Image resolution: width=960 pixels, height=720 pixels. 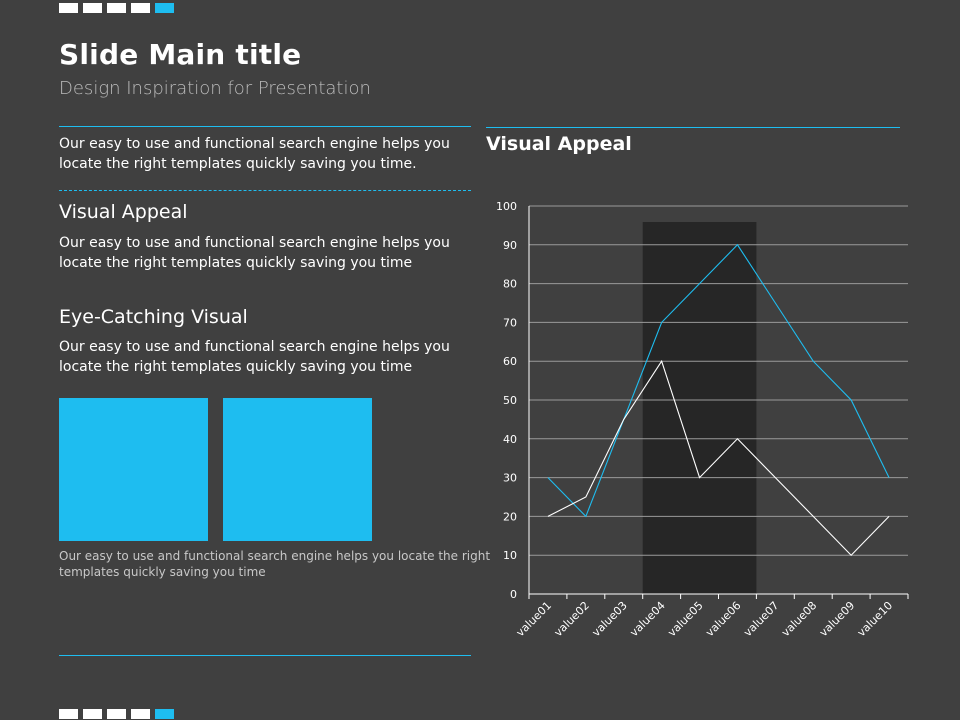 I want to click on x-tick-label: value08, so click(x=799, y=619).